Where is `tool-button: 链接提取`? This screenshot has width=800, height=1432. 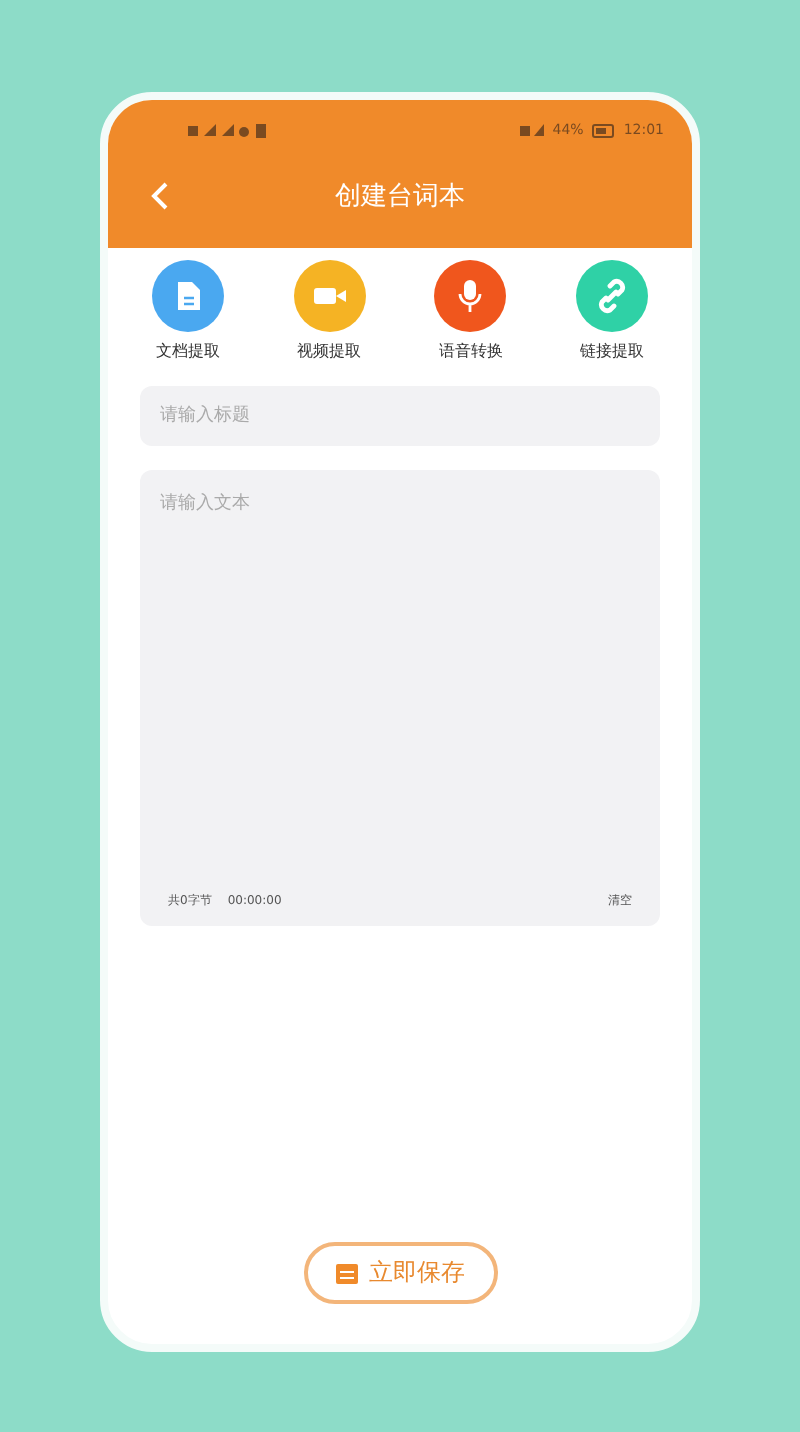 tool-button: 链接提取 is located at coordinates (611, 311).